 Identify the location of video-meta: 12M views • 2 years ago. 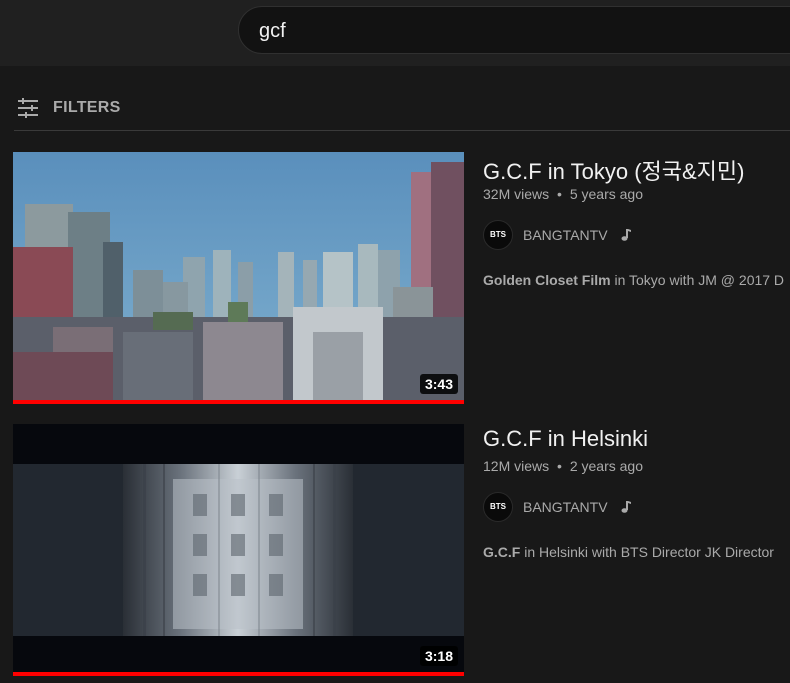
(563, 466).